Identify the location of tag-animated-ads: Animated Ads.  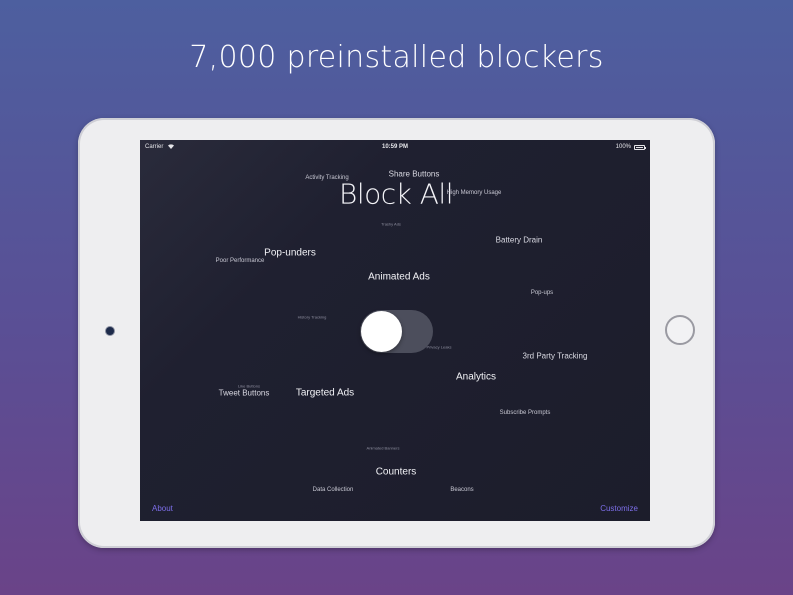
(399, 277).